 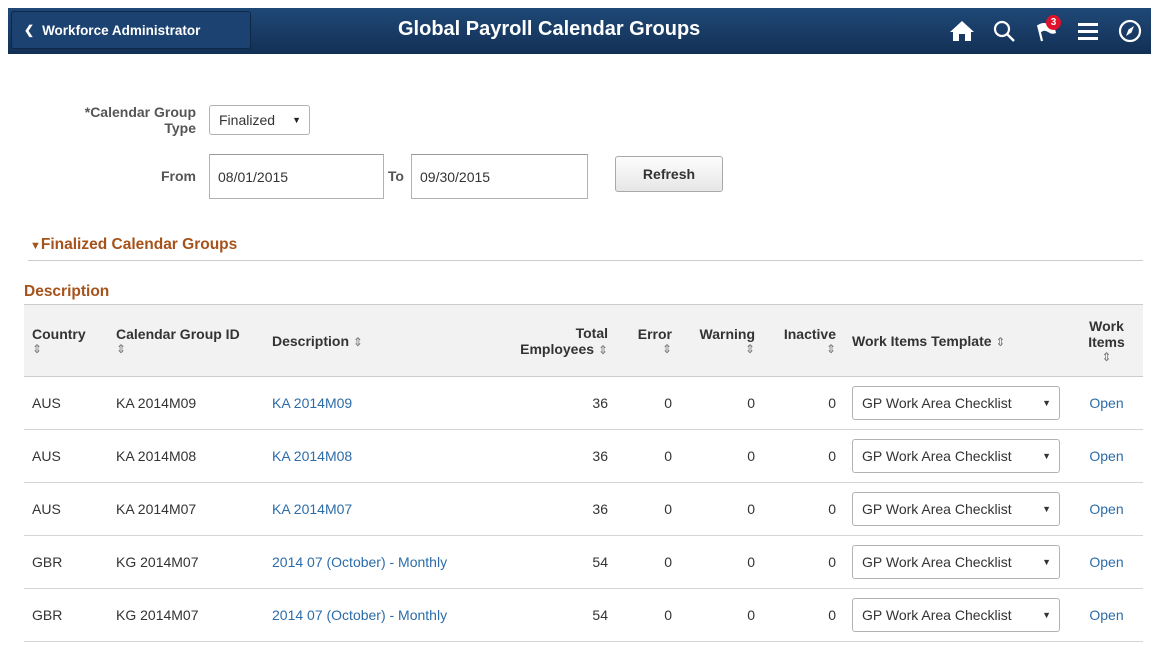 I want to click on from-label: From, so click(x=178, y=176).